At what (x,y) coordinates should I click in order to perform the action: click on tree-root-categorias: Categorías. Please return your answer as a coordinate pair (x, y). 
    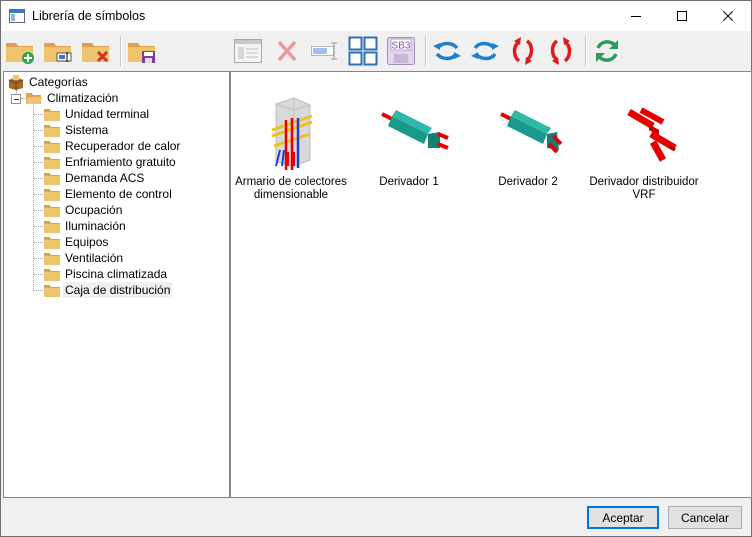
    Looking at the image, I should click on (49, 82).